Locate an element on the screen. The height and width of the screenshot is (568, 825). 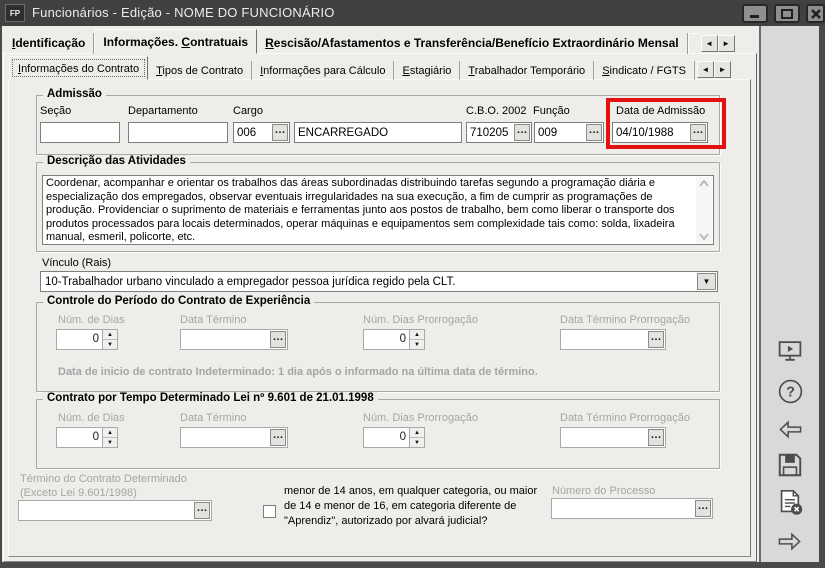
lei-data-termino-input is located at coordinates (225, 437).